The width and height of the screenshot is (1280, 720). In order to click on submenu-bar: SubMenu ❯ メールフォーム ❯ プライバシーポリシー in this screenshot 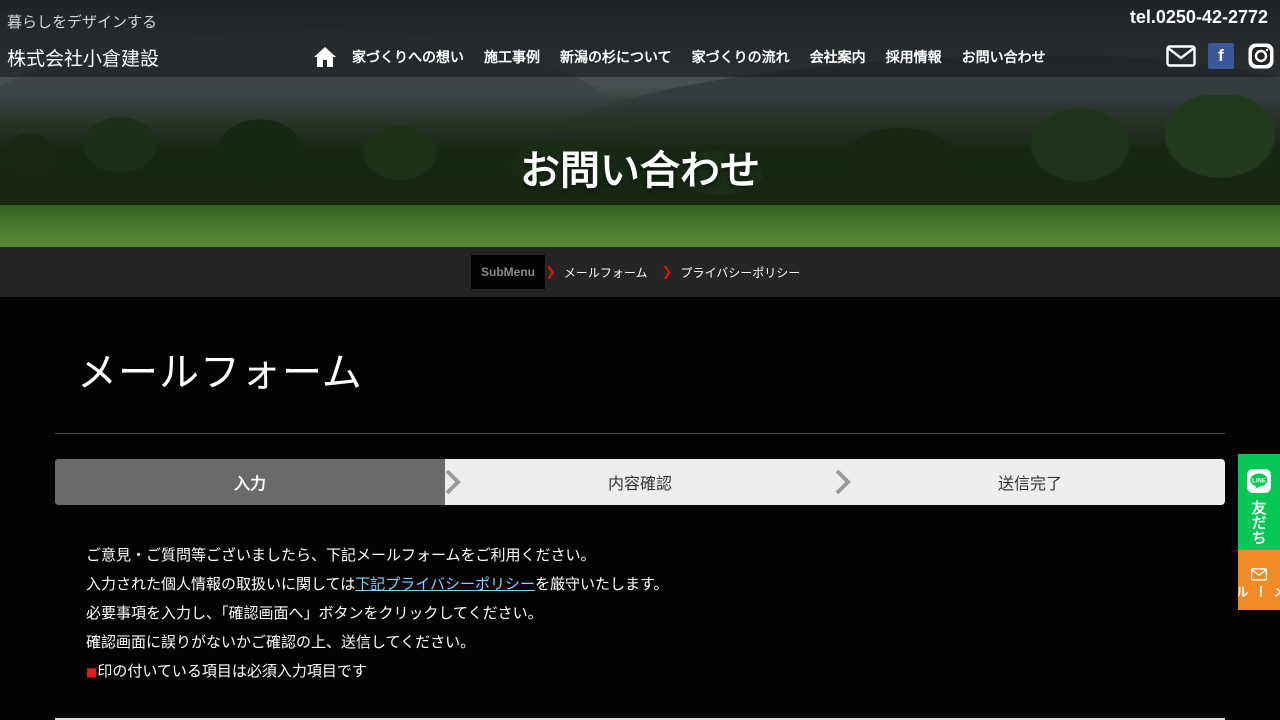, I will do `click(640, 272)`.